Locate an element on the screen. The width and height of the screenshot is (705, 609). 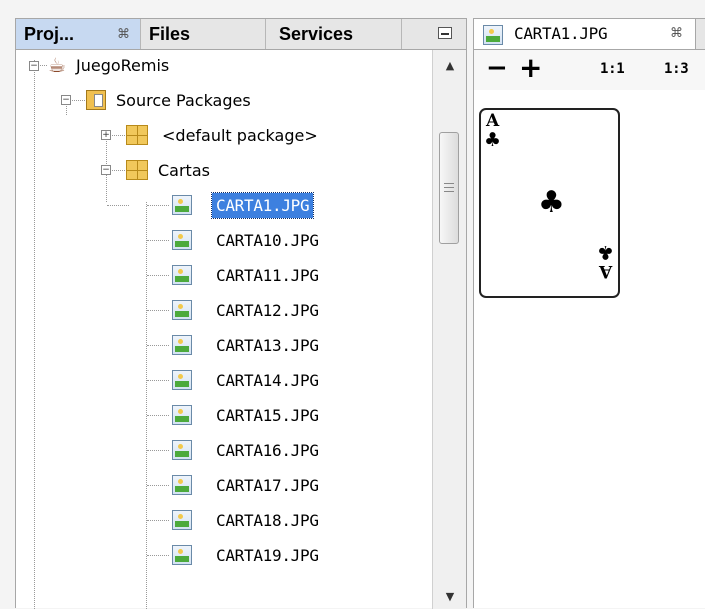
projects-tabbar: Proj... ⌘ Files Services is located at coordinates (241, 34).